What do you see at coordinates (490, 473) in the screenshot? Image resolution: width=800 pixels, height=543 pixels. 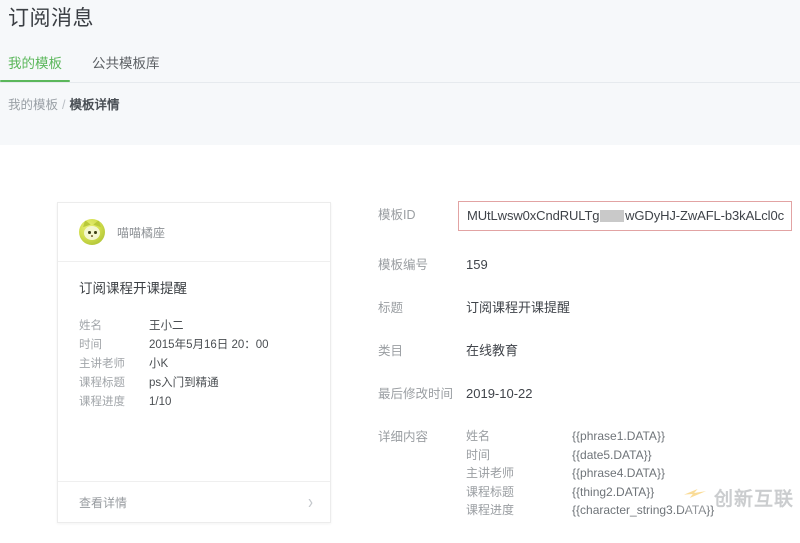 I see `detail-content-key: 主讲老师` at bounding box center [490, 473].